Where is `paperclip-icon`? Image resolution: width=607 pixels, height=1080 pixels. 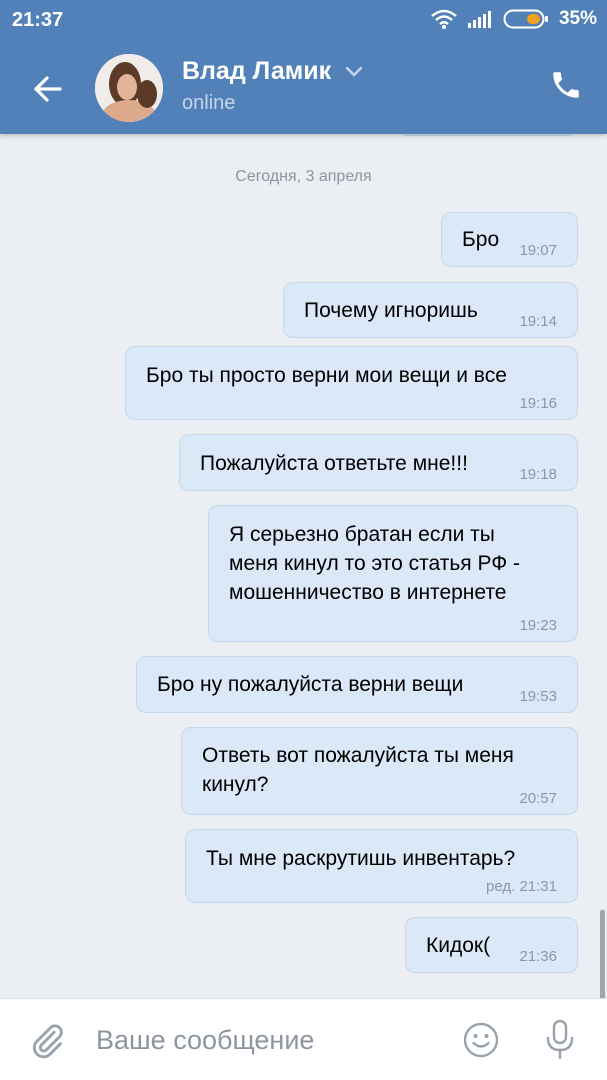
paperclip-icon is located at coordinates (47, 1041).